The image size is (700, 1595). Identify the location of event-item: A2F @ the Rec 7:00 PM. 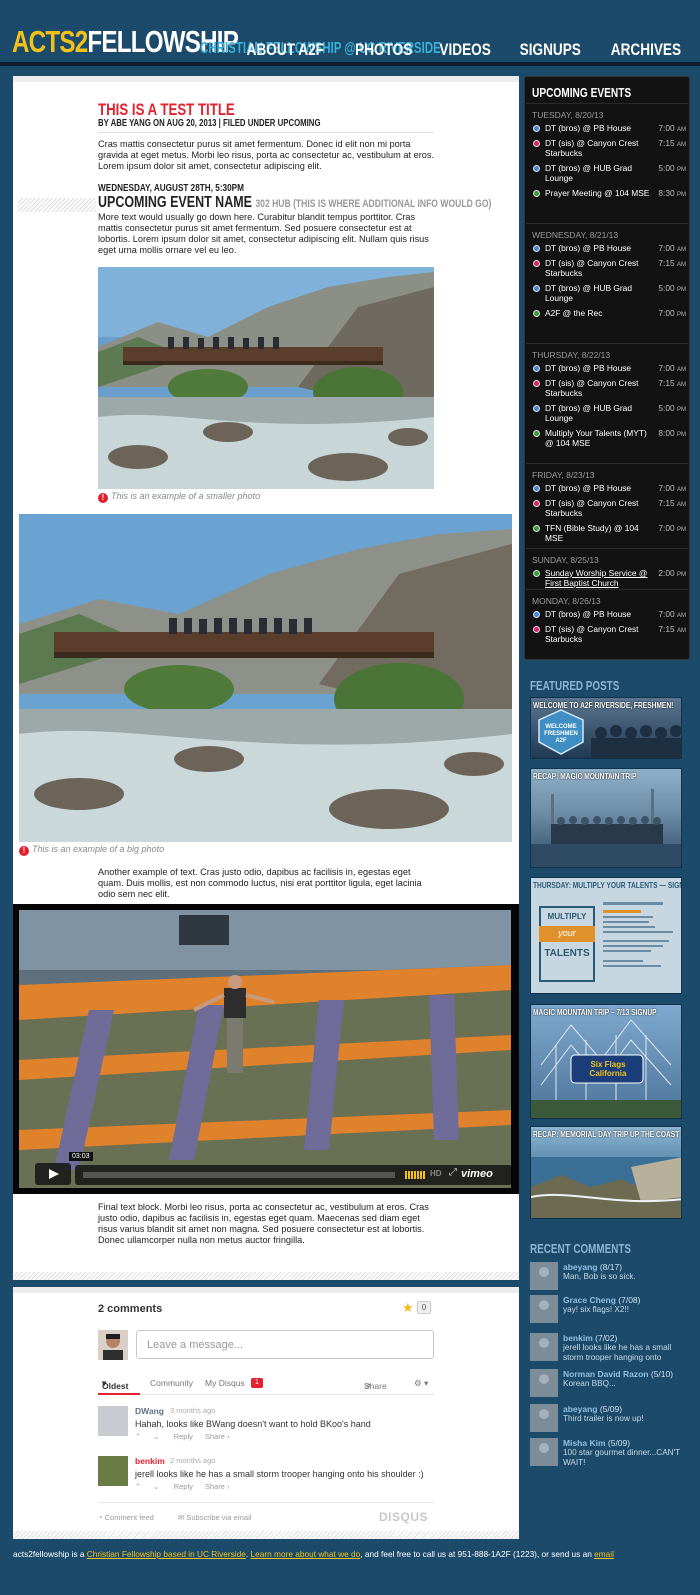
(607, 313).